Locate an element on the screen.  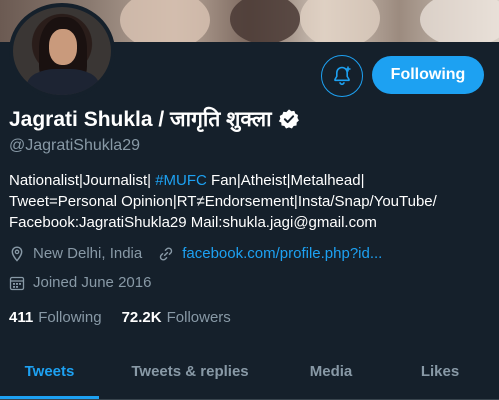
link-icon is located at coordinates (166, 254).